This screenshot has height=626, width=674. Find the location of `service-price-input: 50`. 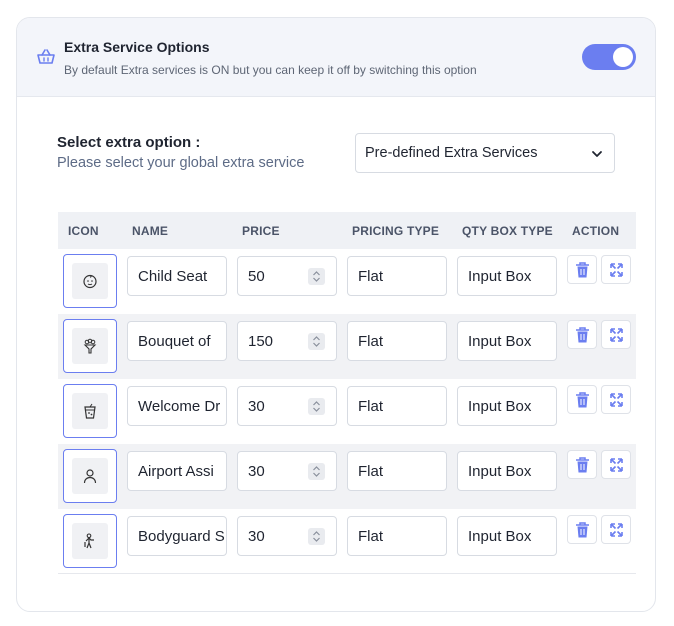

service-price-input: 50 is located at coordinates (287, 276).